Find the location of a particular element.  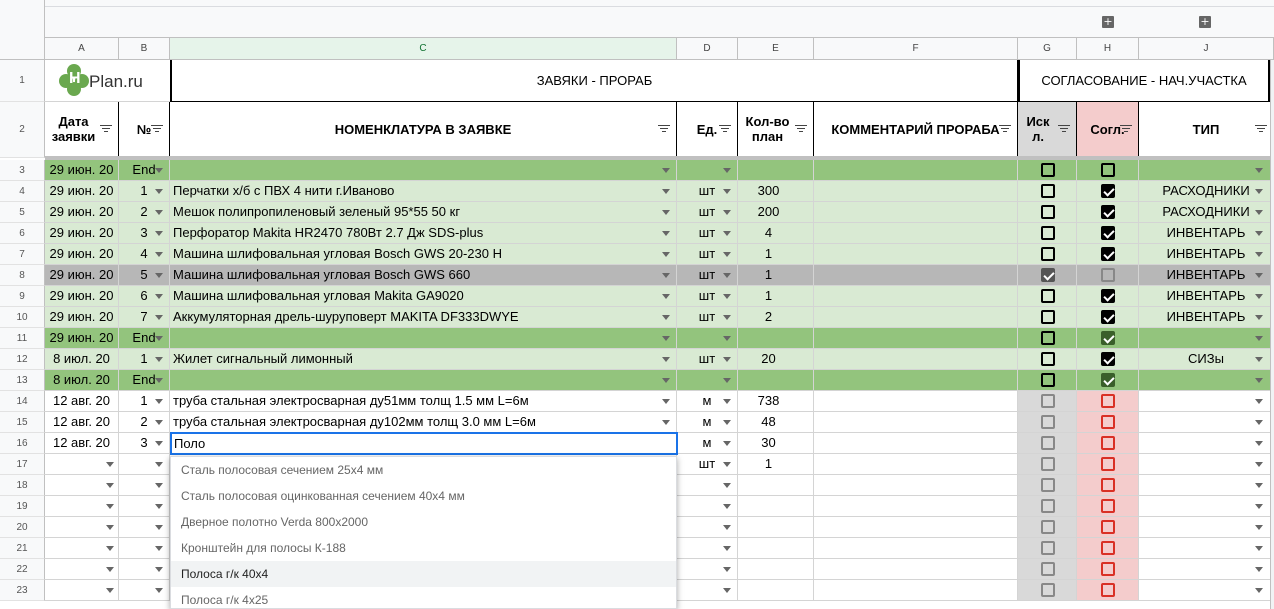

unit-cell is located at coordinates (707, 485).